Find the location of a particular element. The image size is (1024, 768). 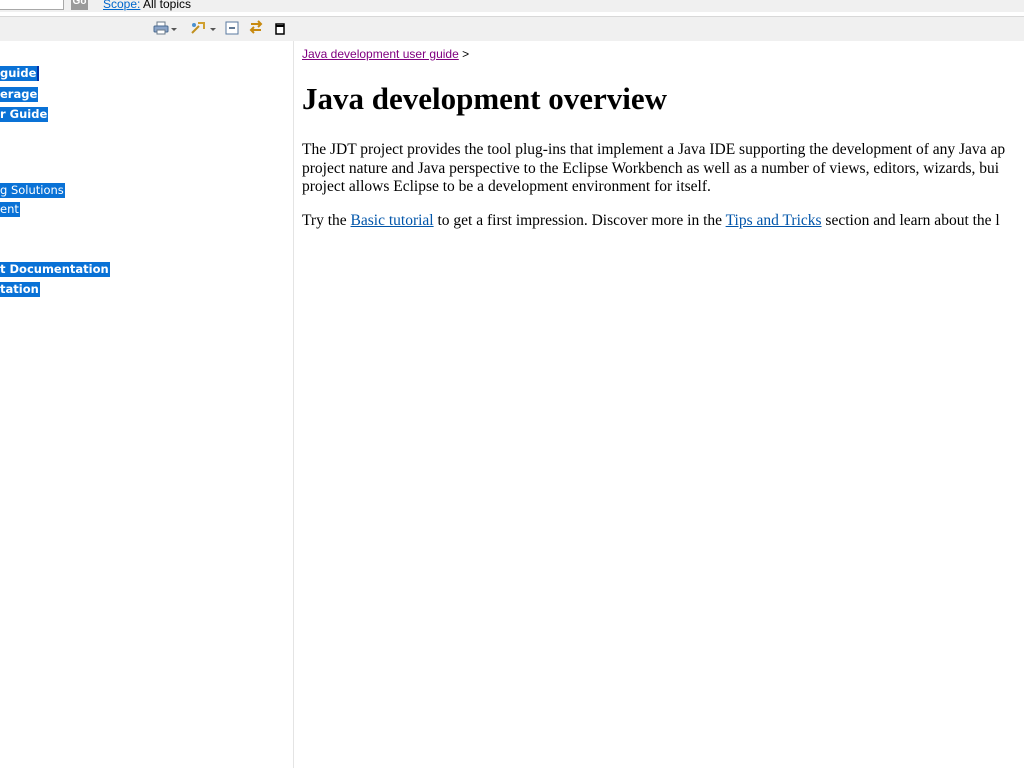

toc-toolbar is located at coordinates (512, 29).